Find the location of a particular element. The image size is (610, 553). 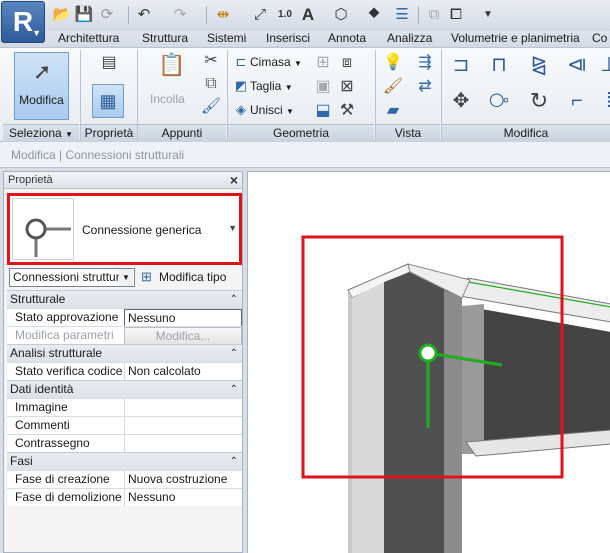

group-fasi: Fasi ⌃ is located at coordinates (124, 461).